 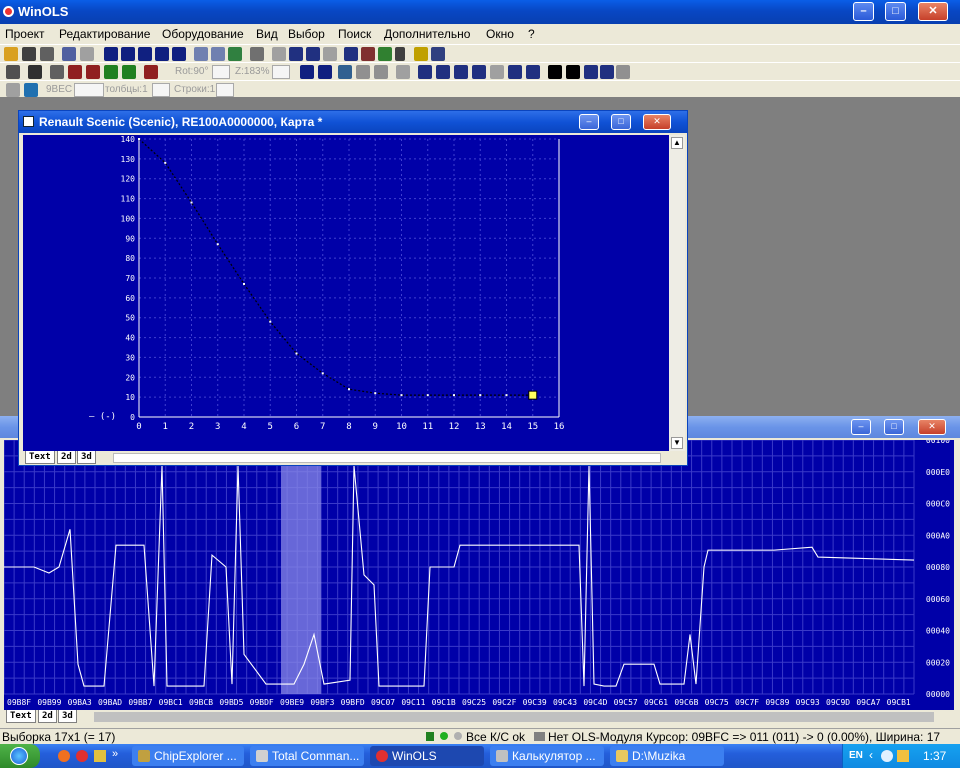 What do you see at coordinates (82, 756) in the screenshot?
I see `winols-quicklaunch-icon` at bounding box center [82, 756].